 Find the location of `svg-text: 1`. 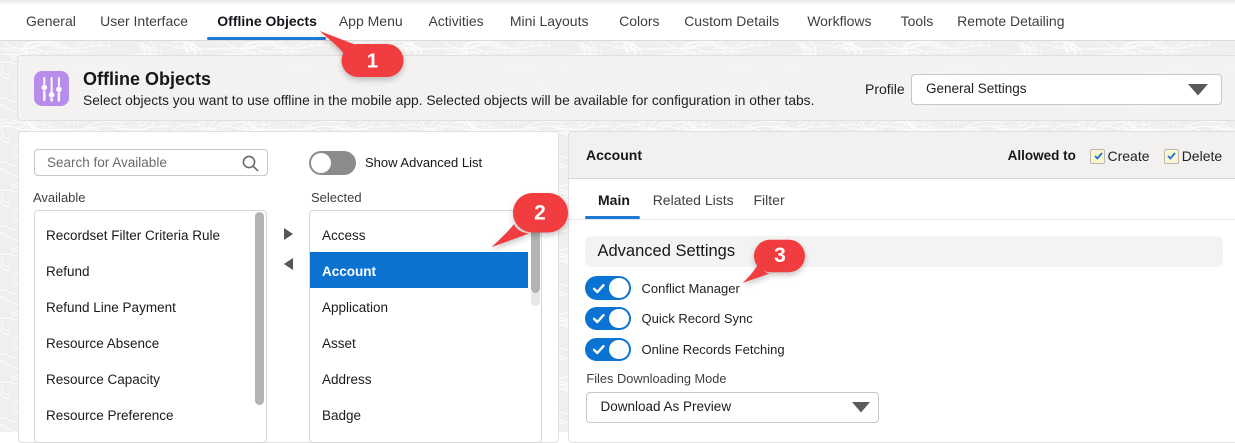

svg-text: 1 is located at coordinates (372, 61).